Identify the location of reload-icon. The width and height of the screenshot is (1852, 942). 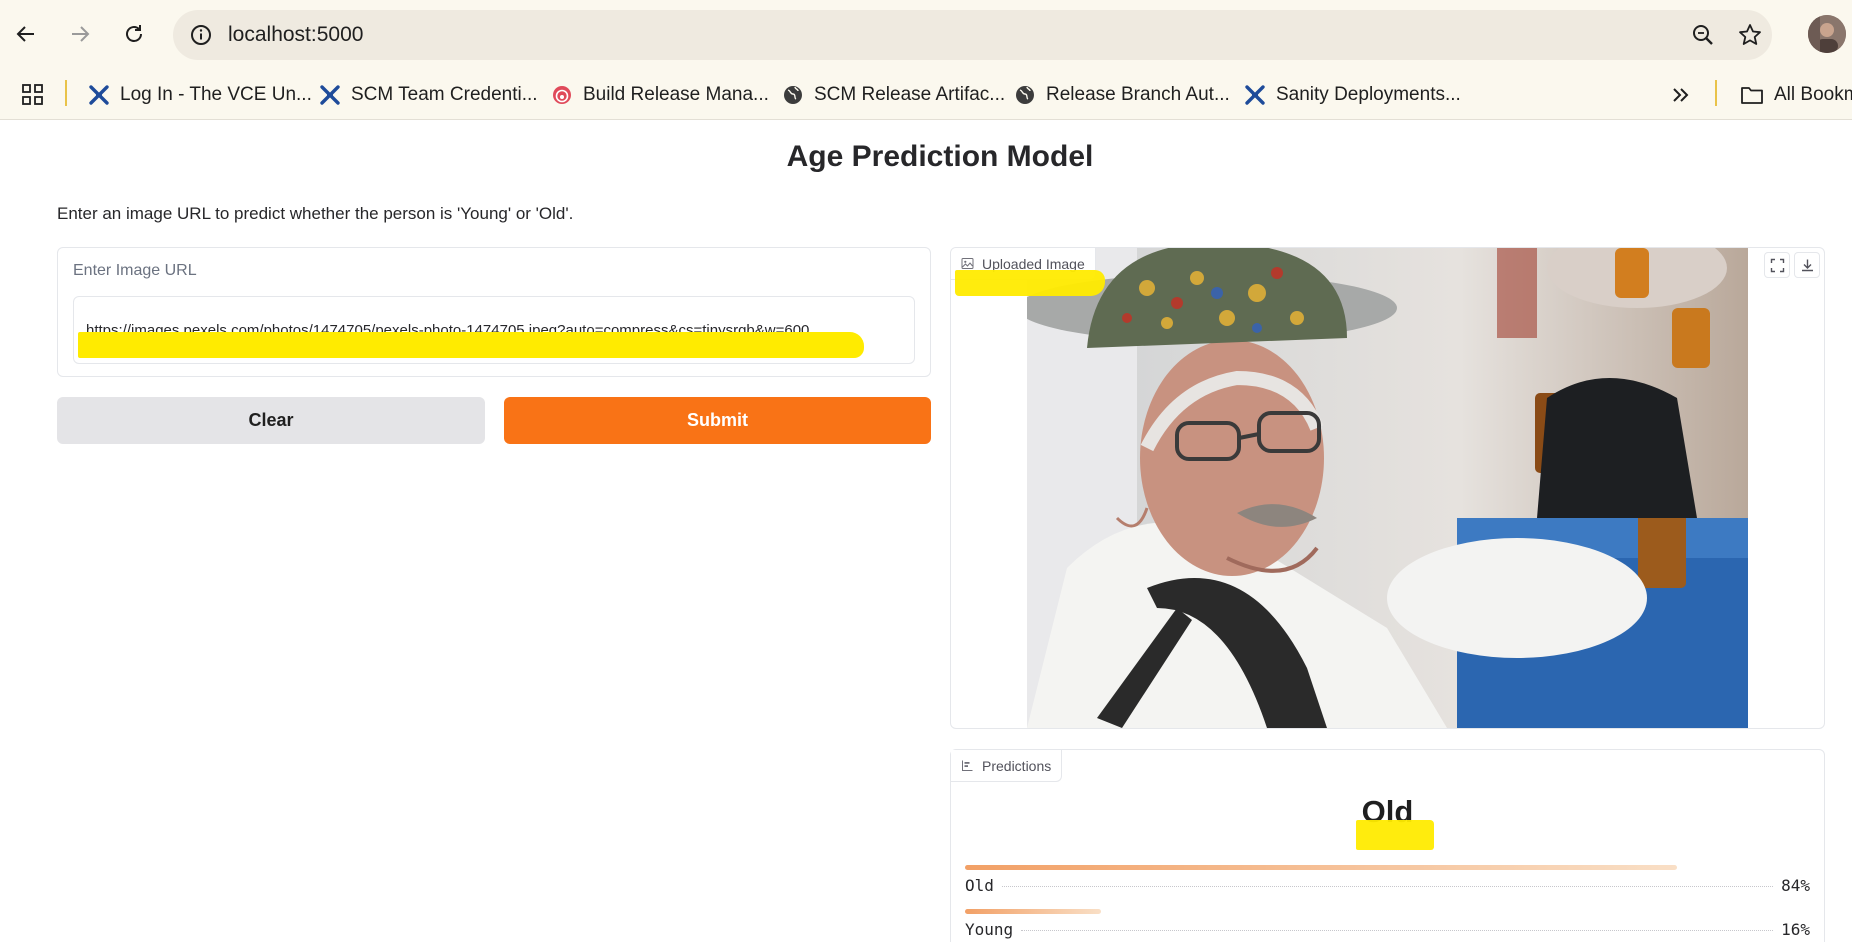
(134, 33).